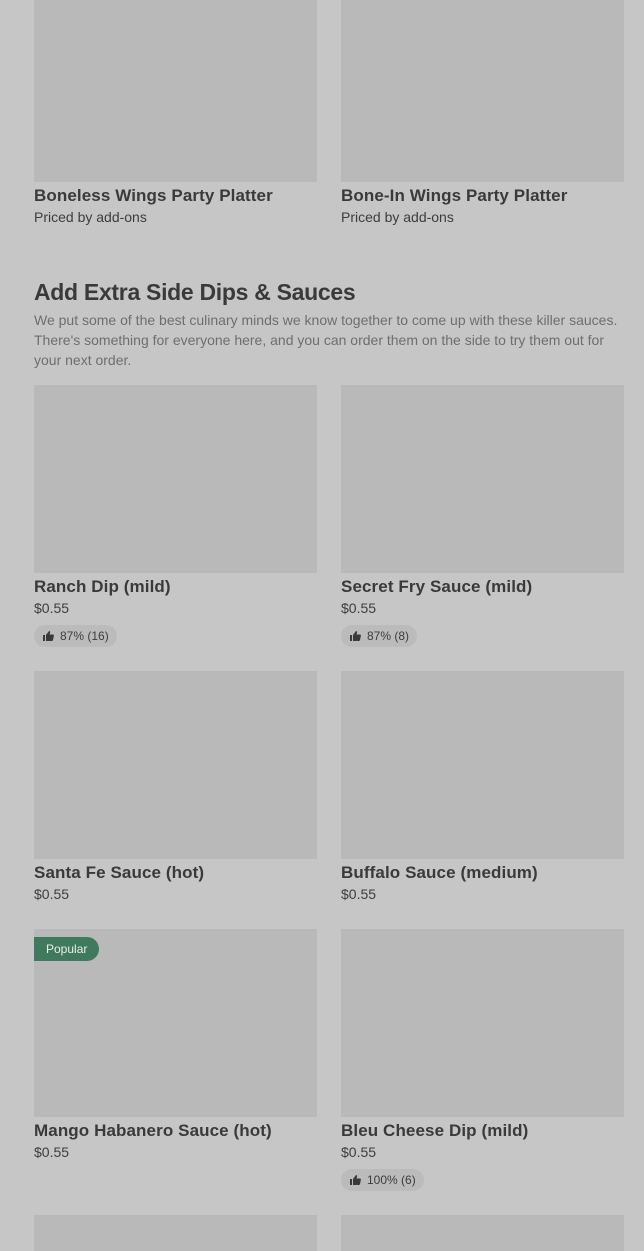 Image resolution: width=644 pixels, height=1251 pixels. What do you see at coordinates (153, 195) in the screenshot?
I see `item-name: Boneless Wings Party Platter` at bounding box center [153, 195].